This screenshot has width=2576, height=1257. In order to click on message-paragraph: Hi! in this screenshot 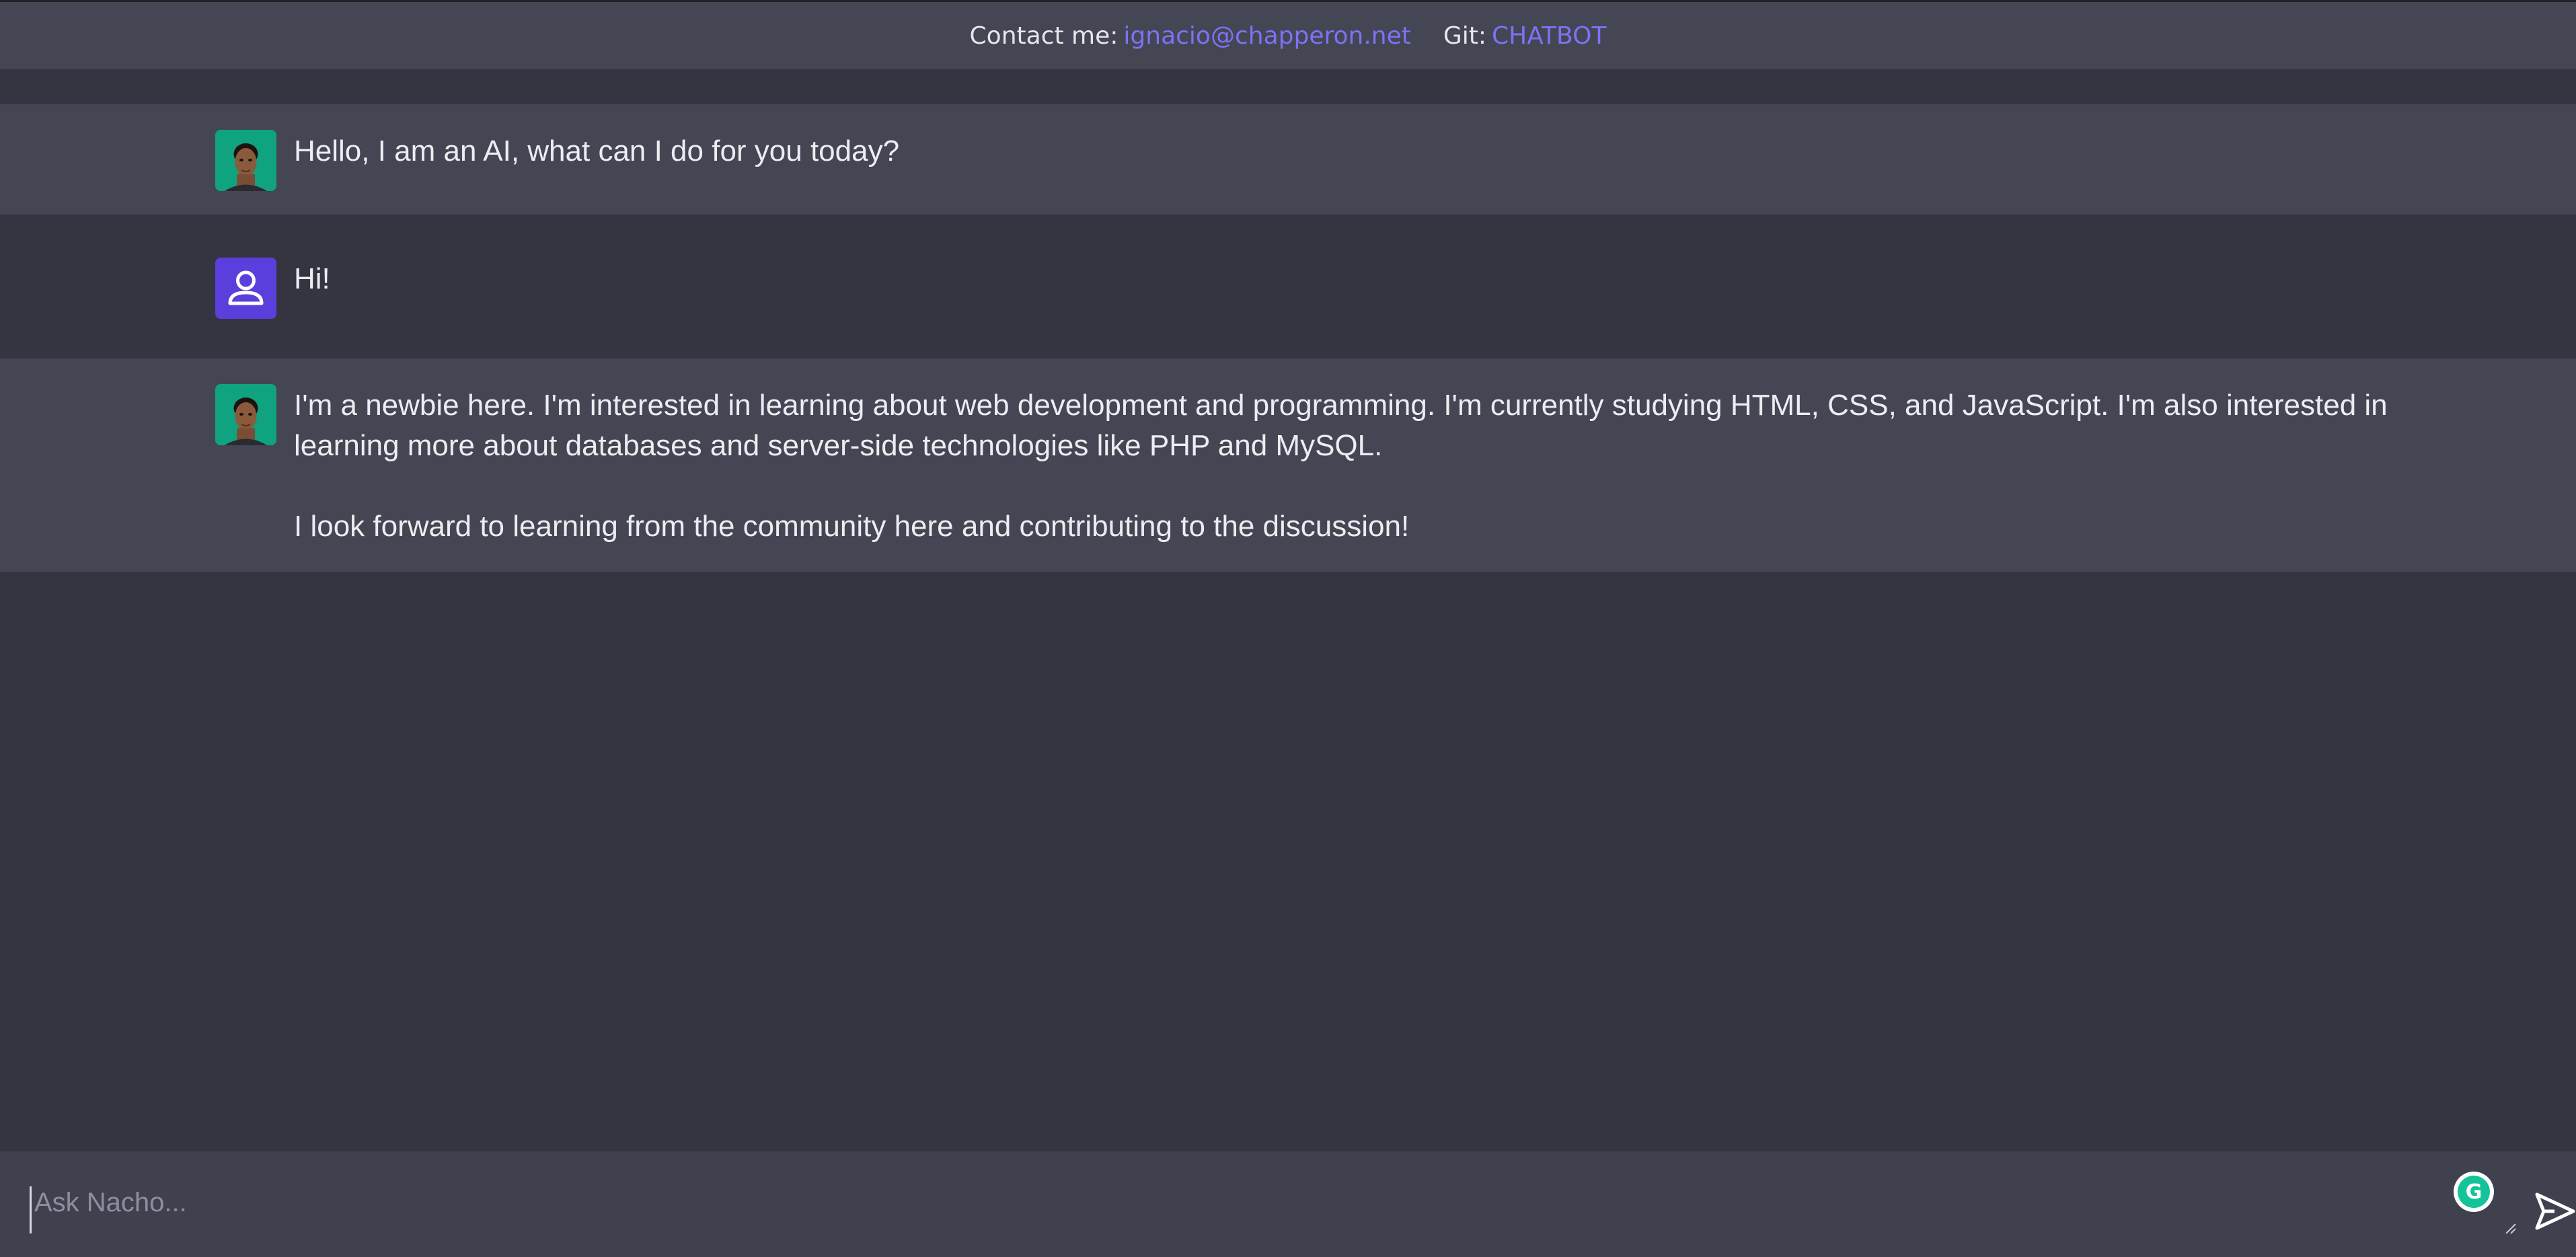, I will do `click(312, 278)`.